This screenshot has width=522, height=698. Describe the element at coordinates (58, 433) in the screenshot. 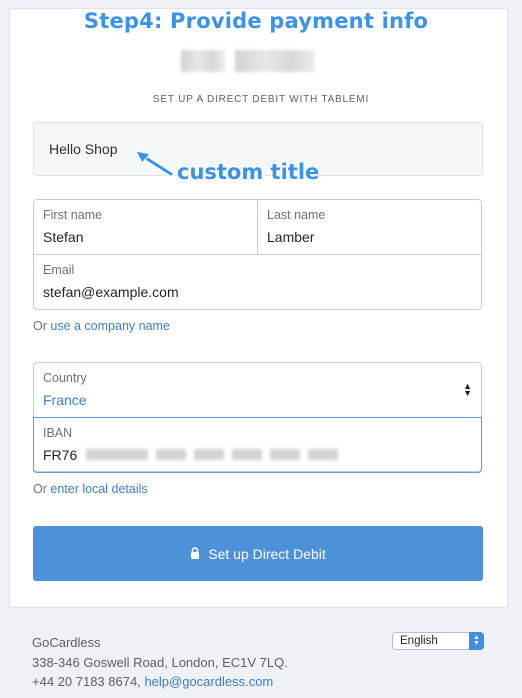

I see `iban-label: IBAN` at that location.